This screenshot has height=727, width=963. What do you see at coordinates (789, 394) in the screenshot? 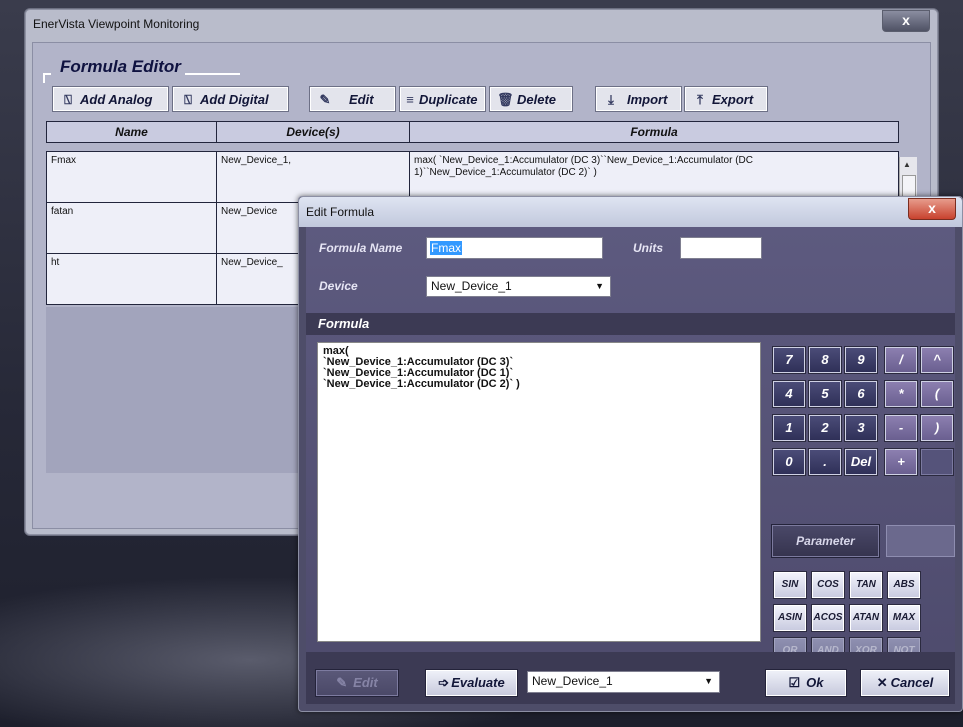
I see `key-4: 4` at bounding box center [789, 394].